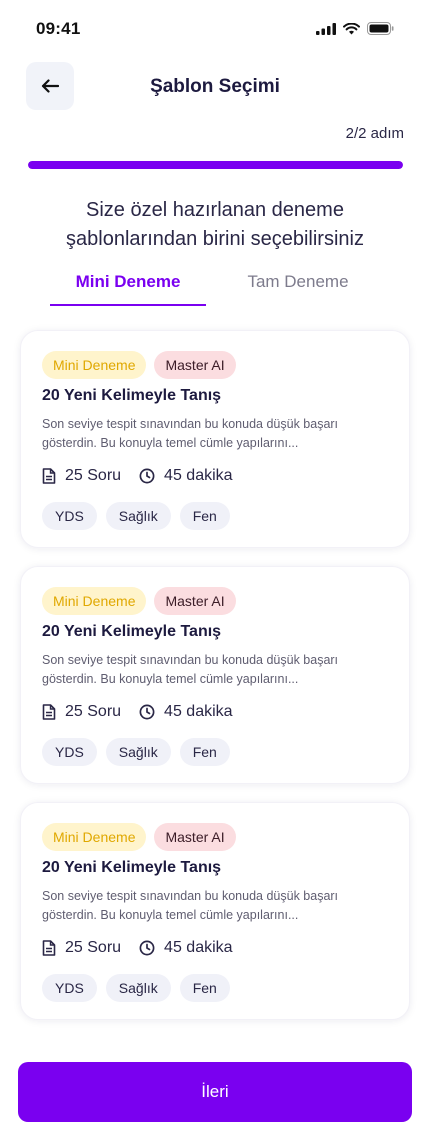 The height and width of the screenshot is (1148, 430). I want to click on progress-fill, so click(215, 165).